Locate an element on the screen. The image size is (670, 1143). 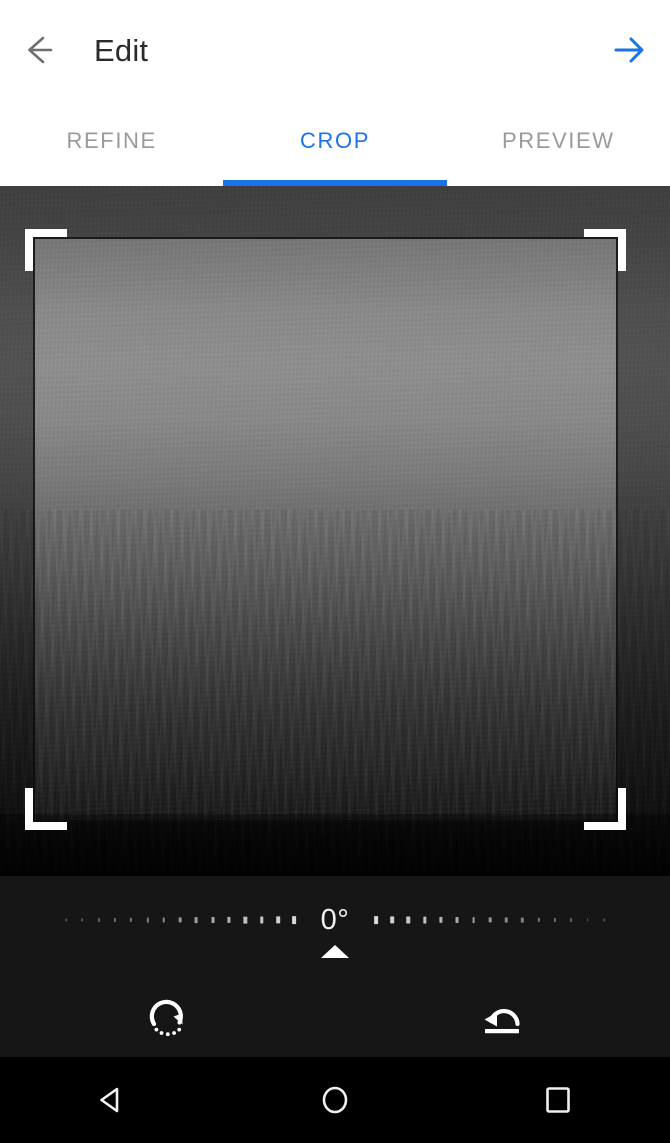
nav-back is located at coordinates (111, 1100).